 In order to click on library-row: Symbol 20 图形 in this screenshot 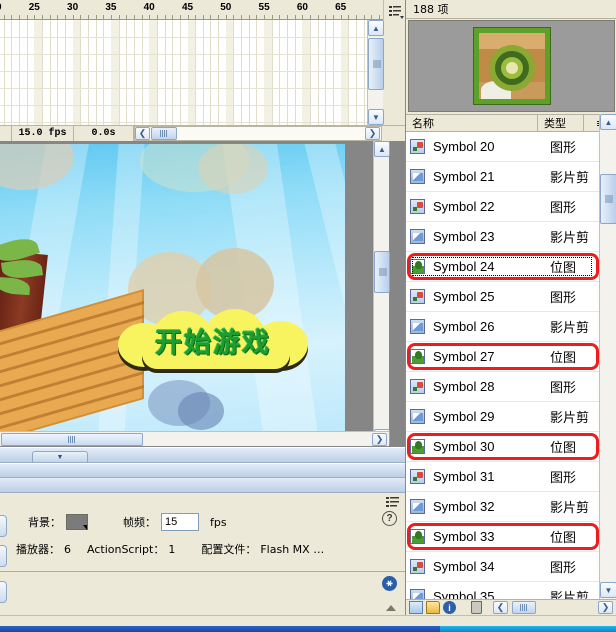, I will do `click(503, 147)`.